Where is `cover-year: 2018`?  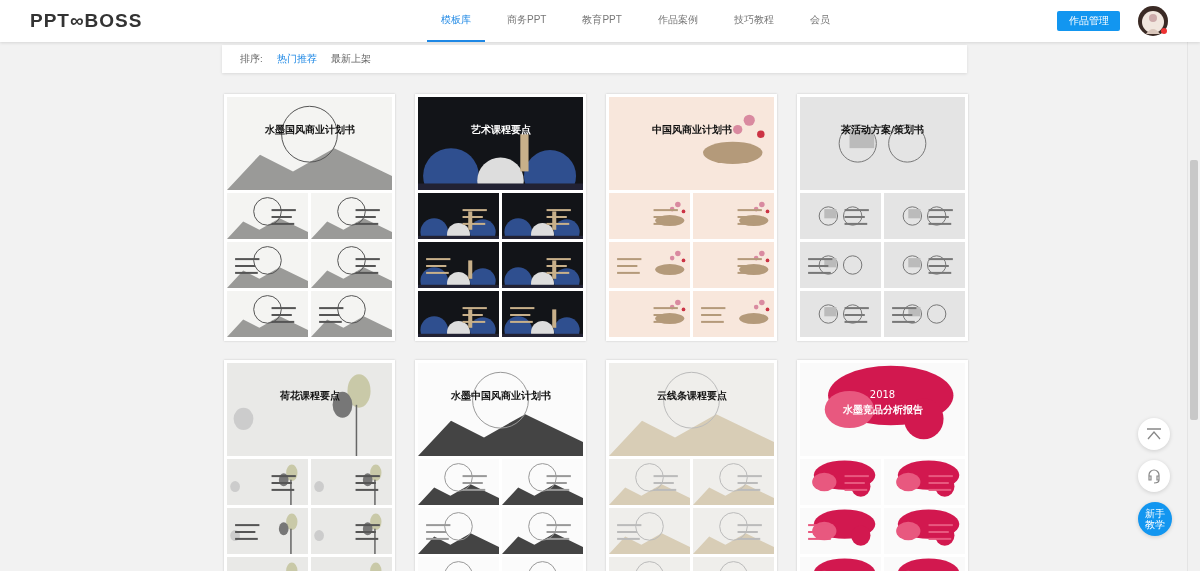
cover-year: 2018 is located at coordinates (882, 394).